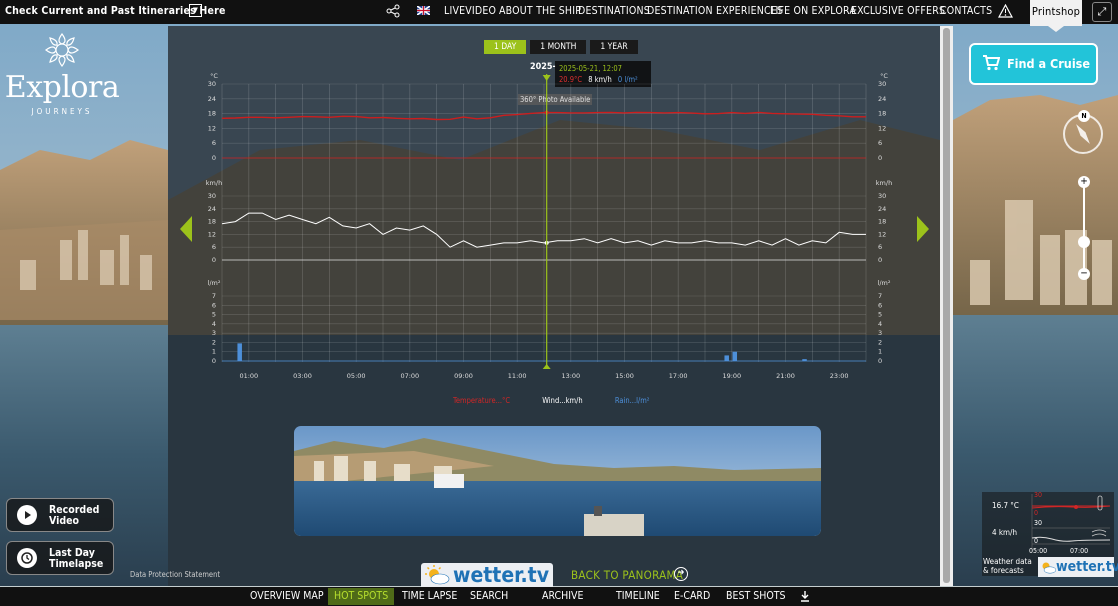 This screenshot has width=1118, height=606. Describe the element at coordinates (214, 283) in the screenshot. I see `rain-unit-left: l/m²` at that location.